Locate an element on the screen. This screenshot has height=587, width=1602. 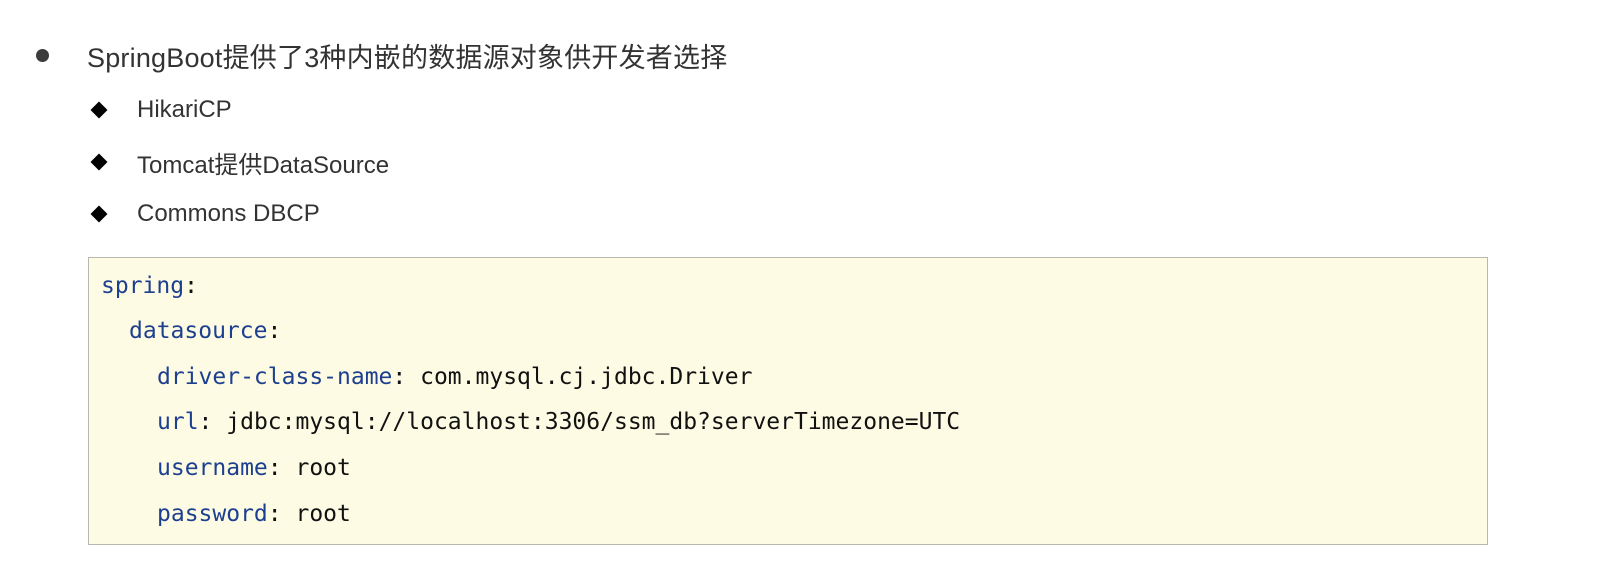
list-item-label: HikariCP is located at coordinates (184, 109).